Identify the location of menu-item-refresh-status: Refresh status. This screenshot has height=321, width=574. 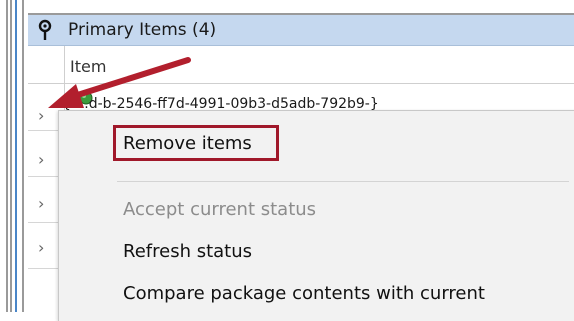
(187, 251).